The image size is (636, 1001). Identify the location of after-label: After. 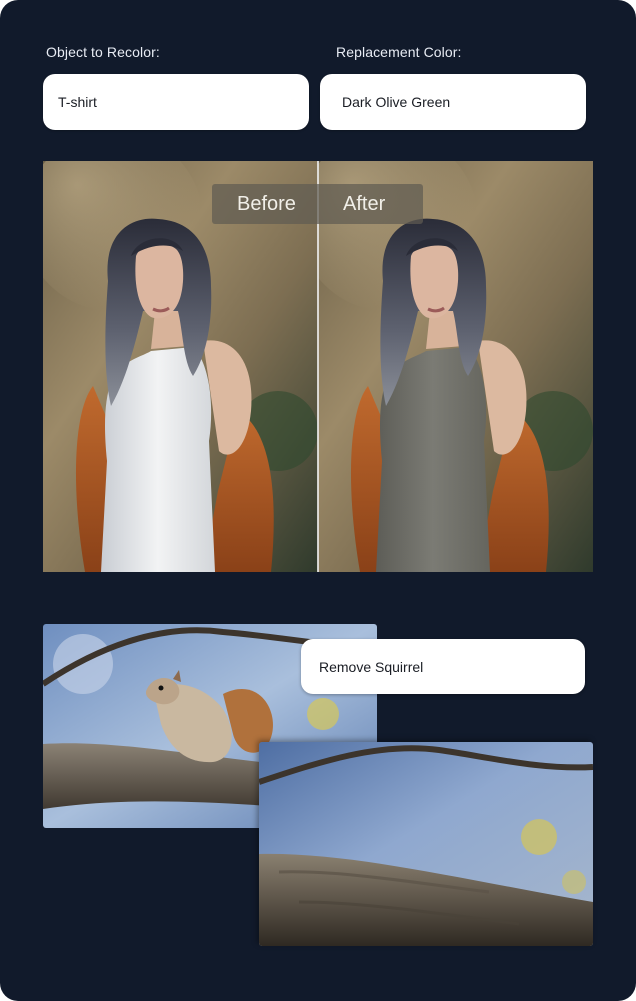
(364, 204).